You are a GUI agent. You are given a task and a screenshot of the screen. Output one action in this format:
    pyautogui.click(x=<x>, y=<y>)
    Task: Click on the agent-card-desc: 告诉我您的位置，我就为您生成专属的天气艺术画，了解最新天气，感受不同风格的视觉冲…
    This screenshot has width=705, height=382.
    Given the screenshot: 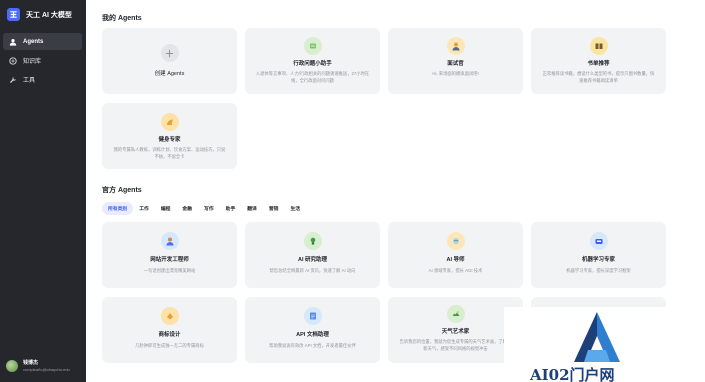 What is the action you would take?
    pyautogui.click(x=455, y=345)
    